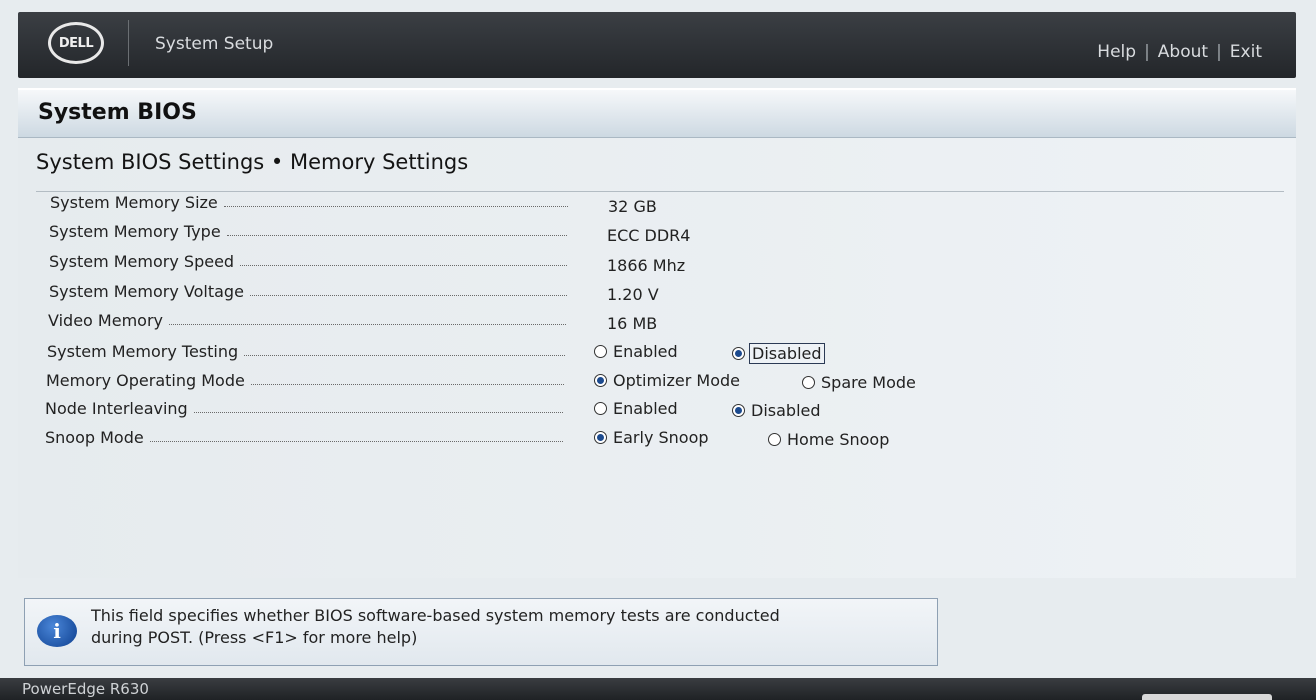 Image resolution: width=1316 pixels, height=700 pixels. What do you see at coordinates (1183, 52) in the screenshot?
I see `about-link: About` at bounding box center [1183, 52].